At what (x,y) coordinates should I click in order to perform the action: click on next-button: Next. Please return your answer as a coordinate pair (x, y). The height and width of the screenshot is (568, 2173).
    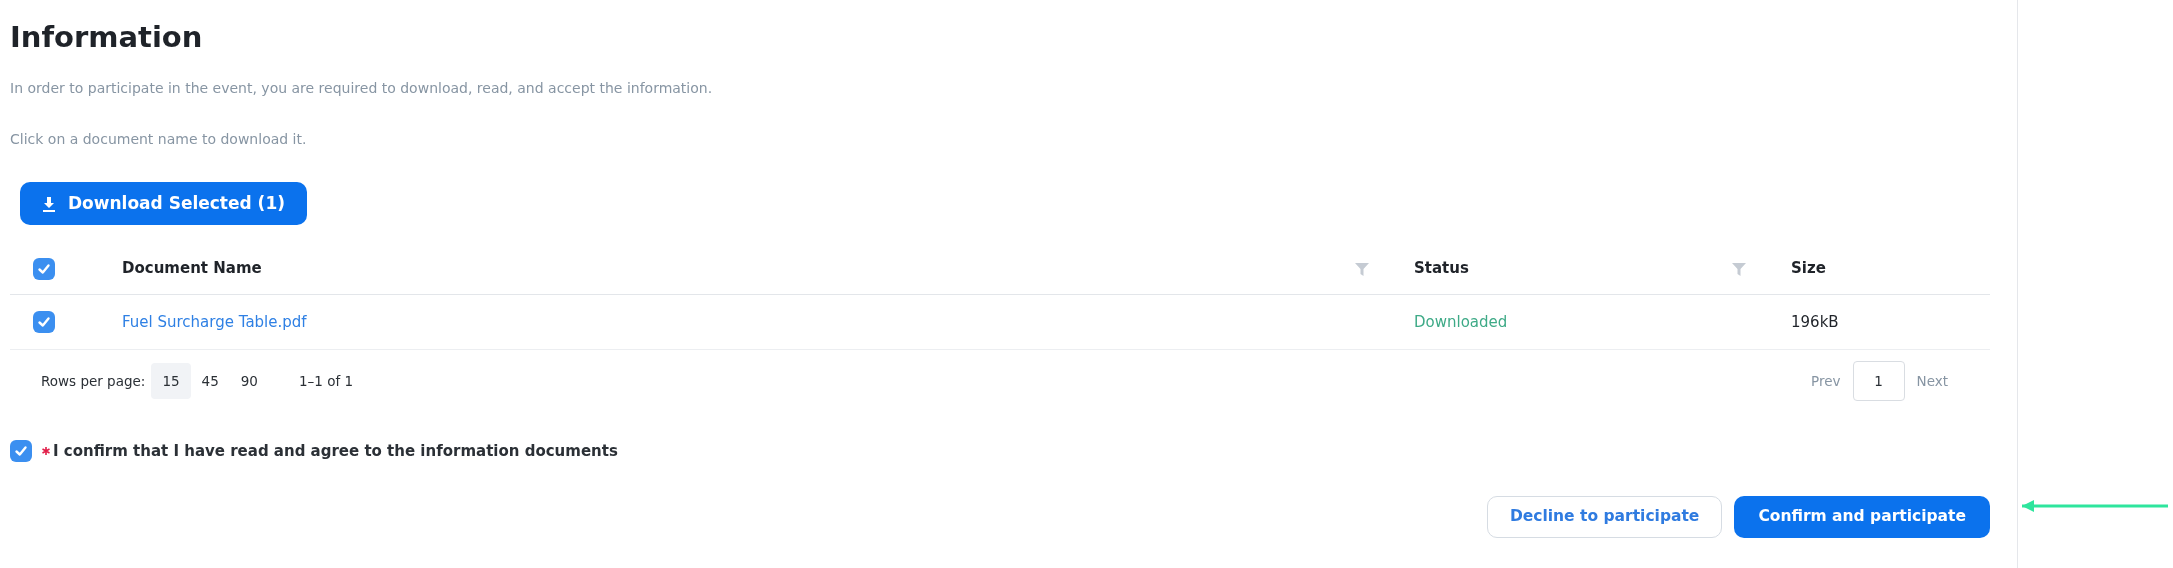
    Looking at the image, I should click on (1932, 381).